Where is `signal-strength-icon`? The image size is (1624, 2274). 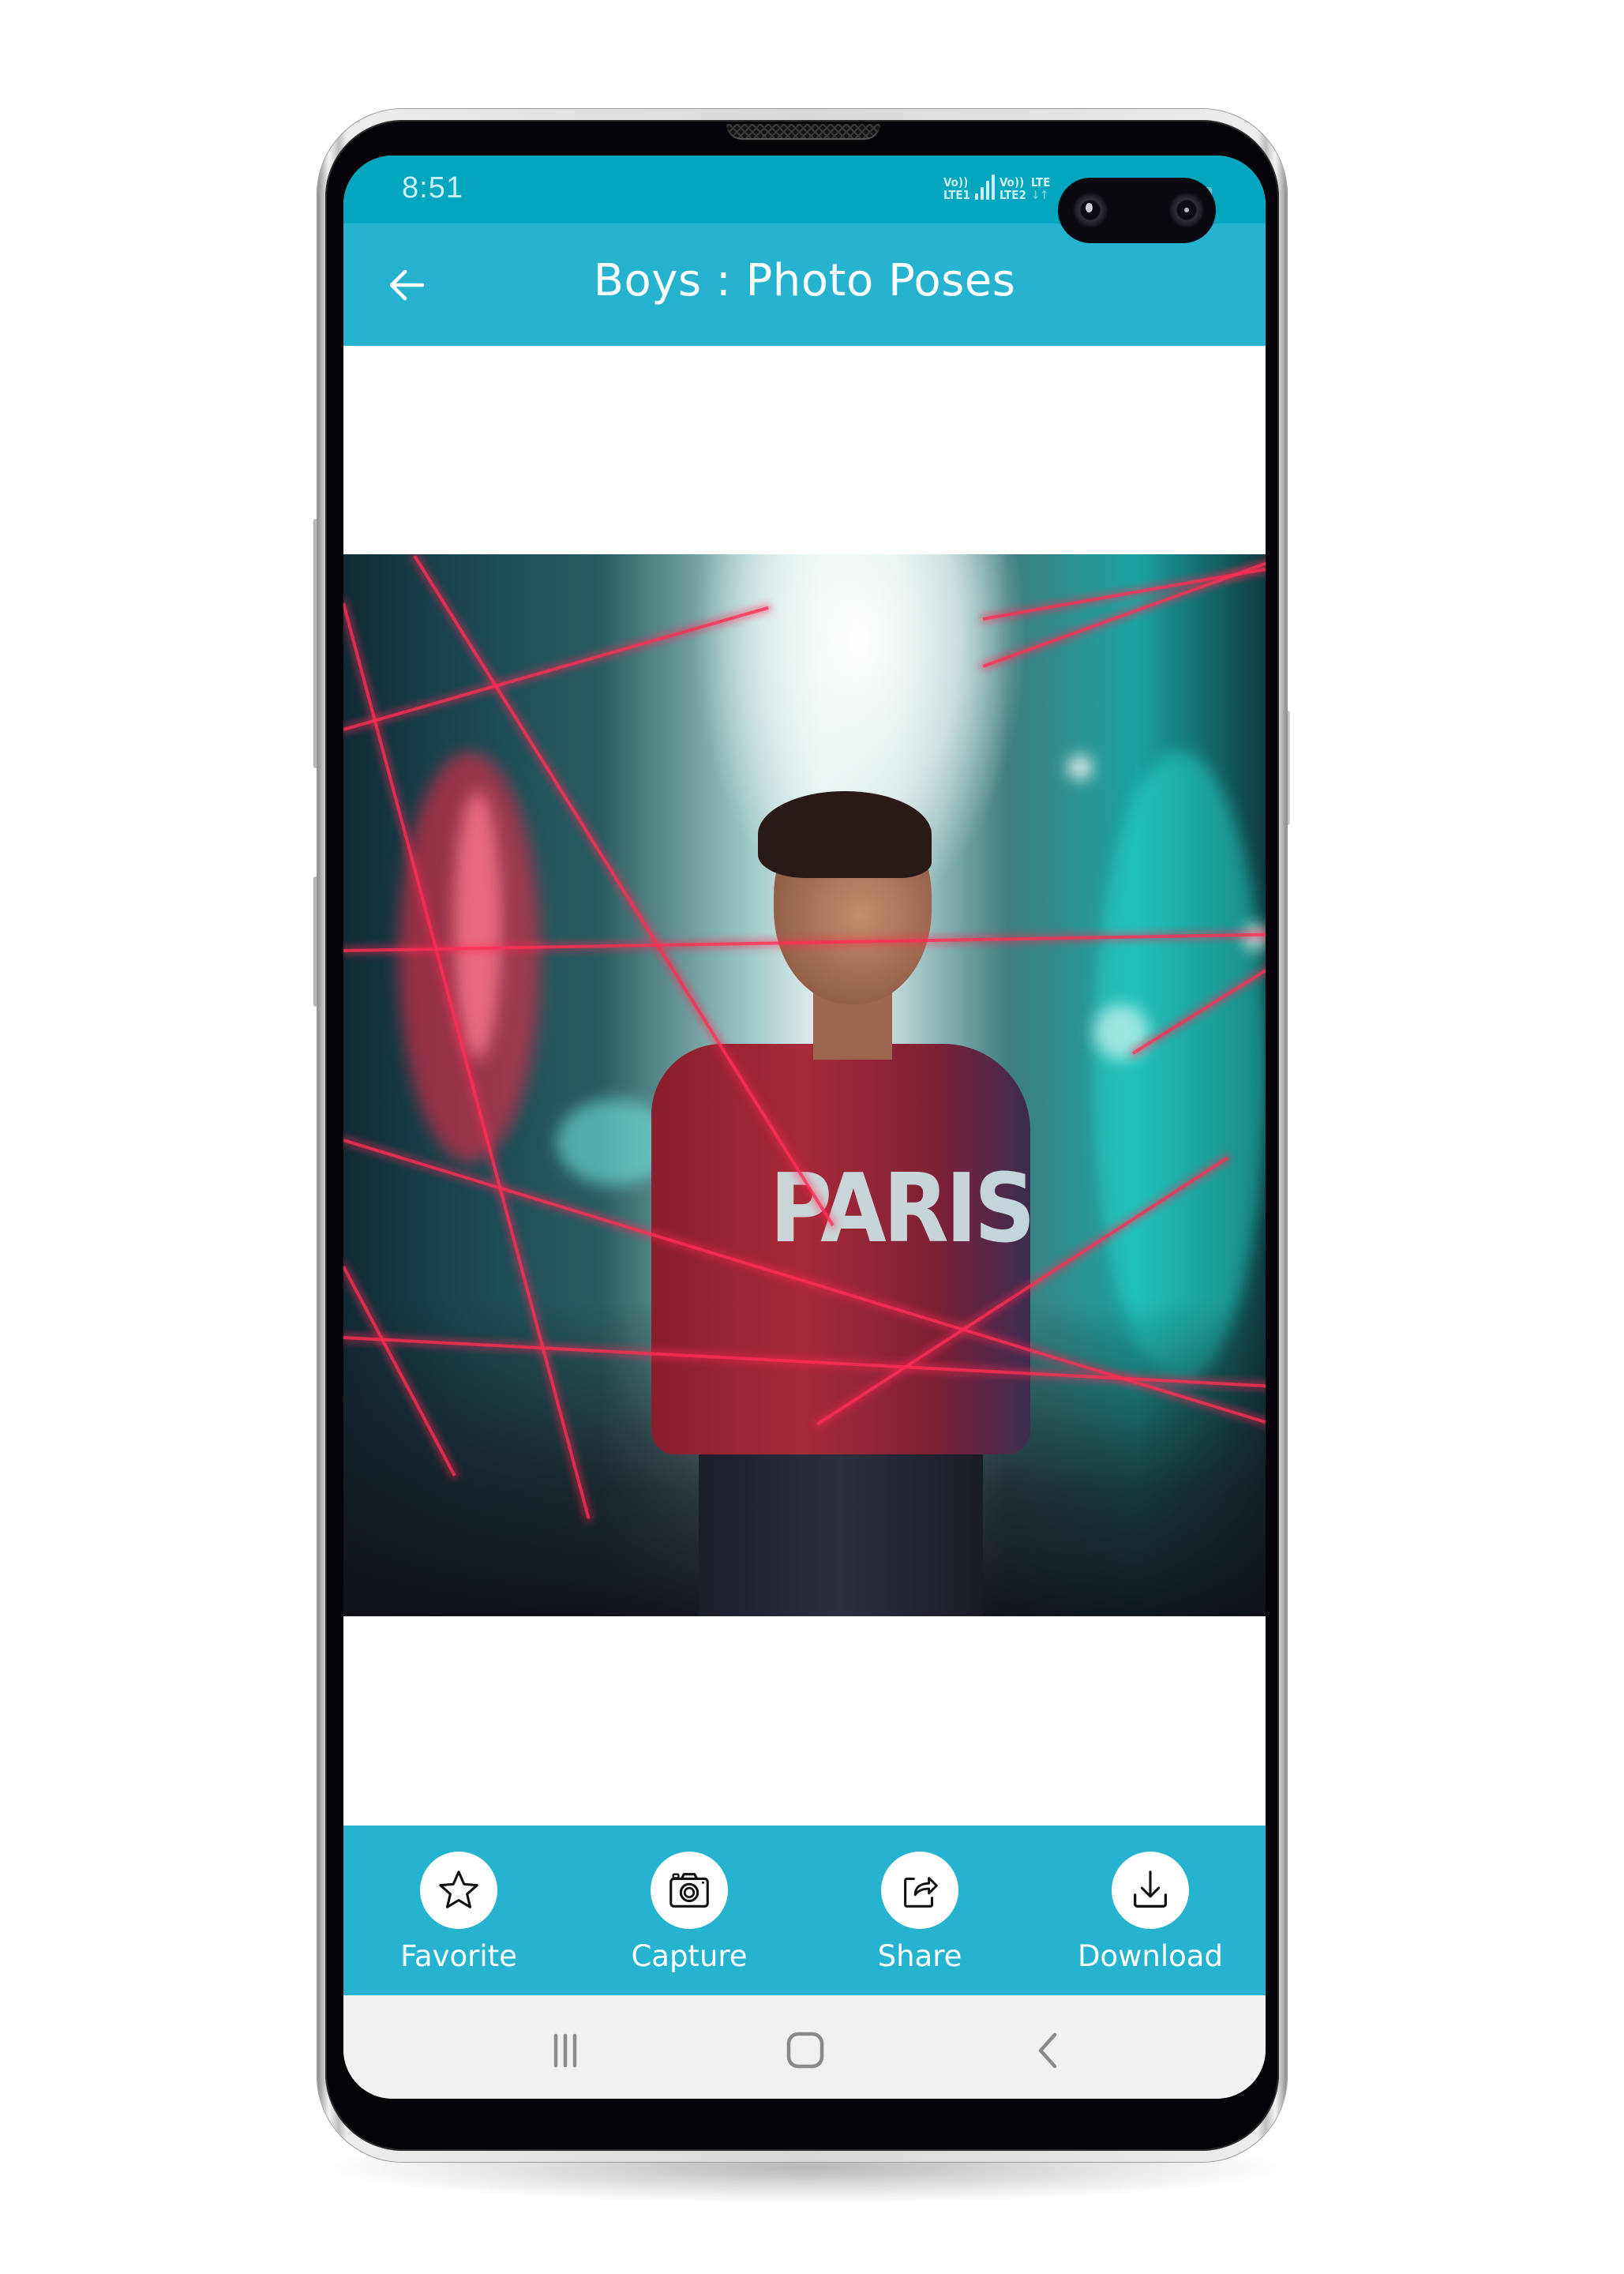 signal-strength-icon is located at coordinates (984, 187).